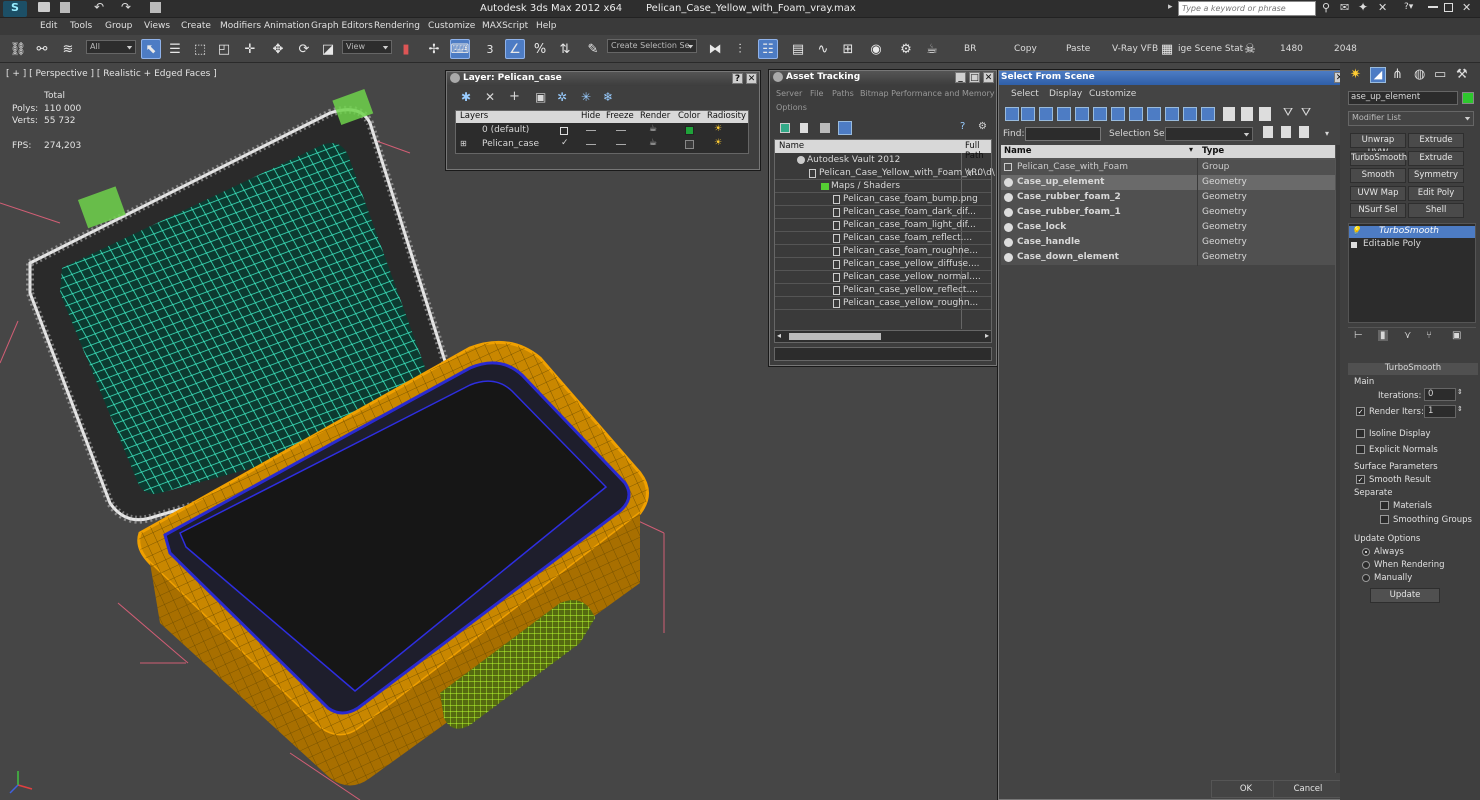 The height and width of the screenshot is (800, 1480). I want to click on check-icon: ✓, so click(565, 143).